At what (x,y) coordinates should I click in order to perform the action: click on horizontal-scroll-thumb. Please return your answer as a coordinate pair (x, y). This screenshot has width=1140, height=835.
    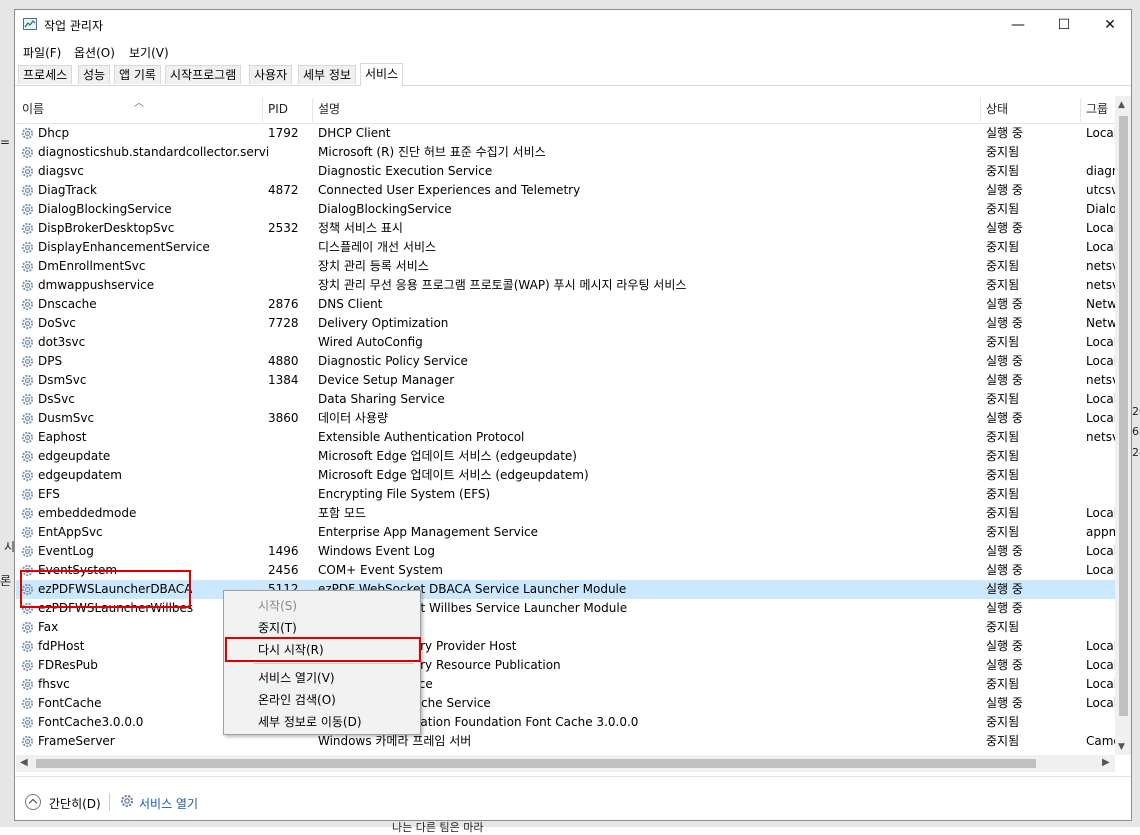
    Looking at the image, I should click on (536, 763).